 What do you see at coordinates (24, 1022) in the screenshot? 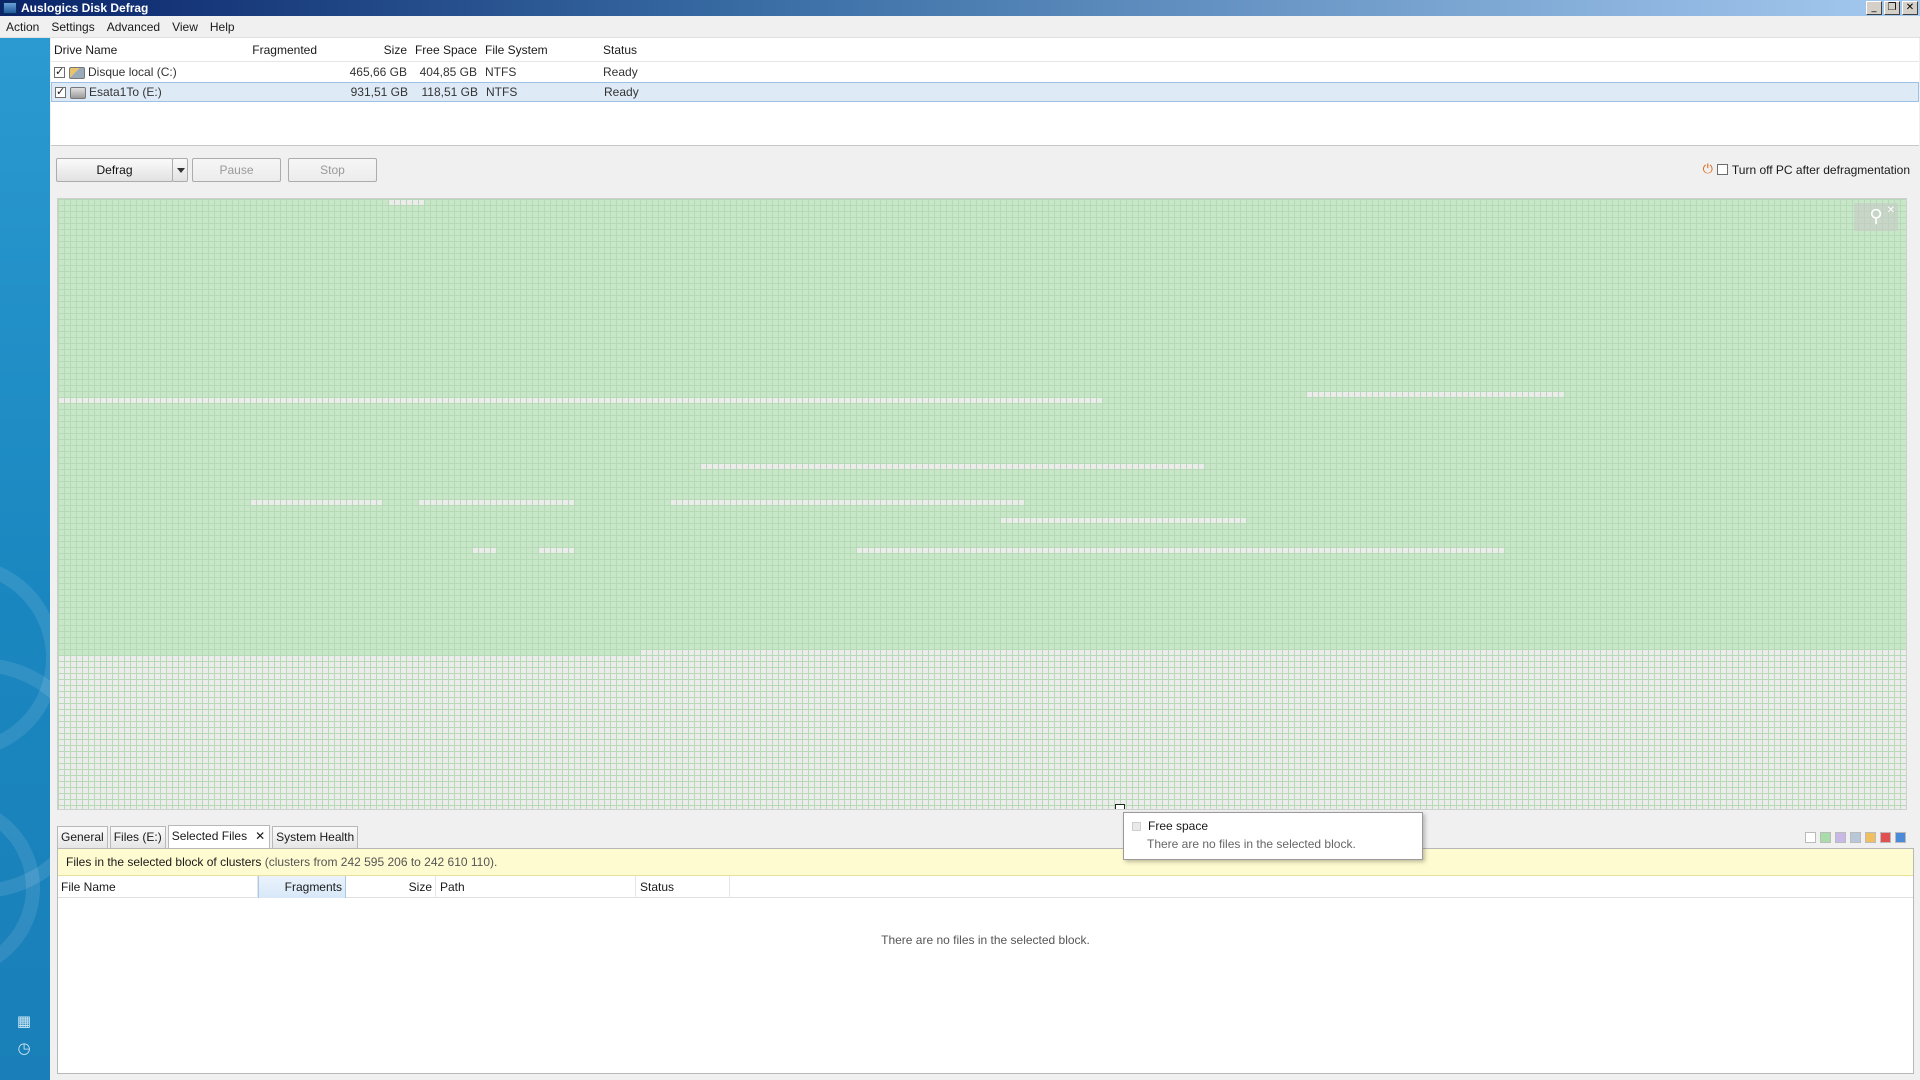
I see `schedule-icon: ▦` at bounding box center [24, 1022].